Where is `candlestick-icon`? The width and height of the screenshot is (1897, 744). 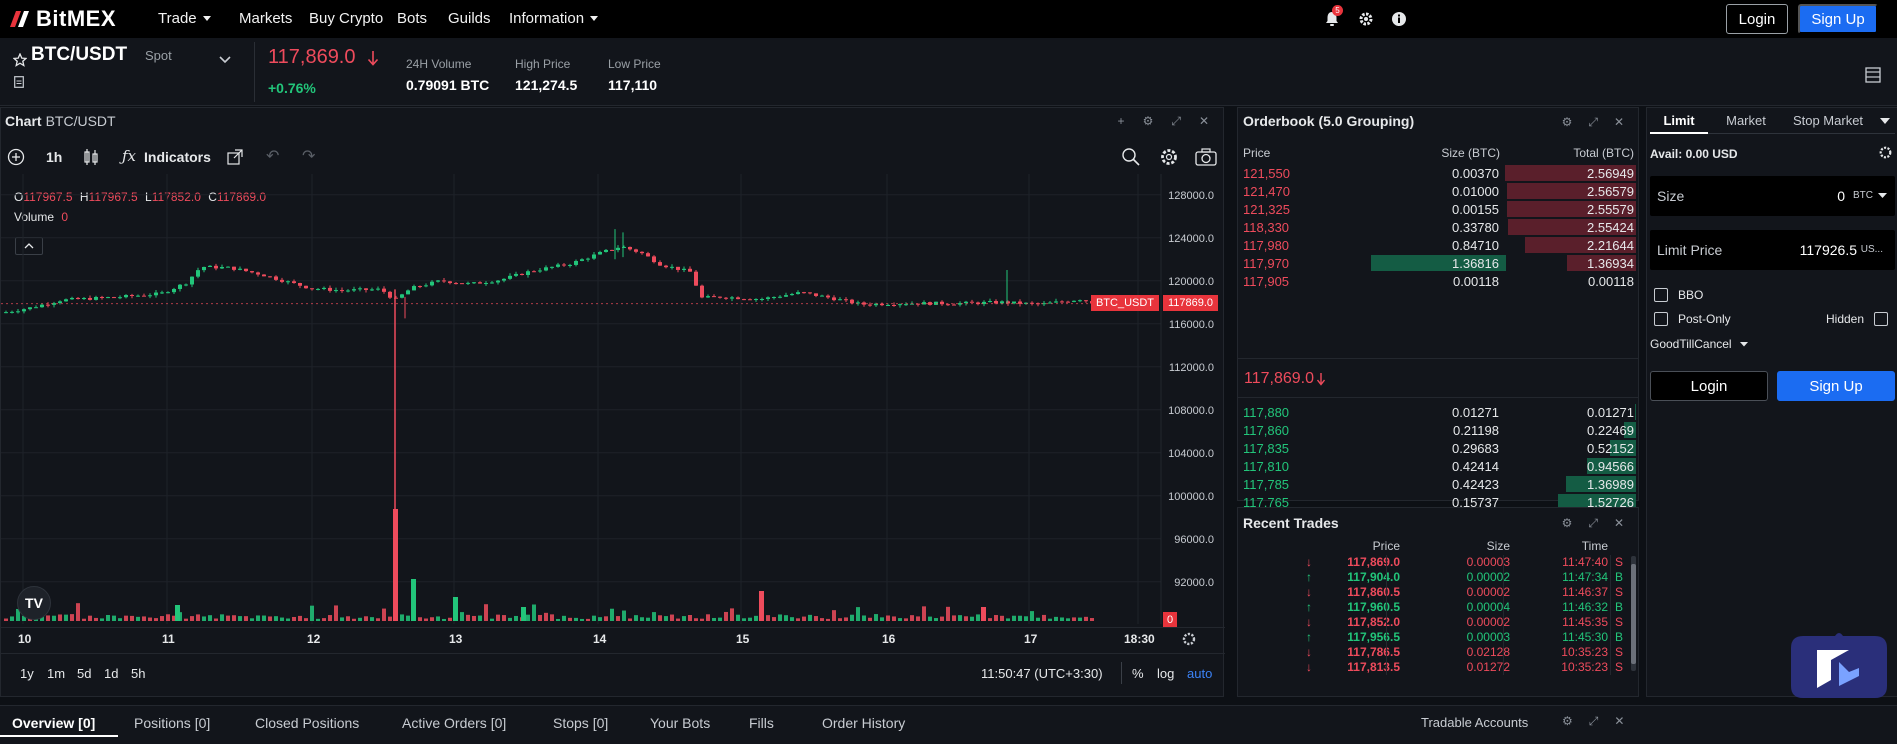
candlestick-icon is located at coordinates (91, 157).